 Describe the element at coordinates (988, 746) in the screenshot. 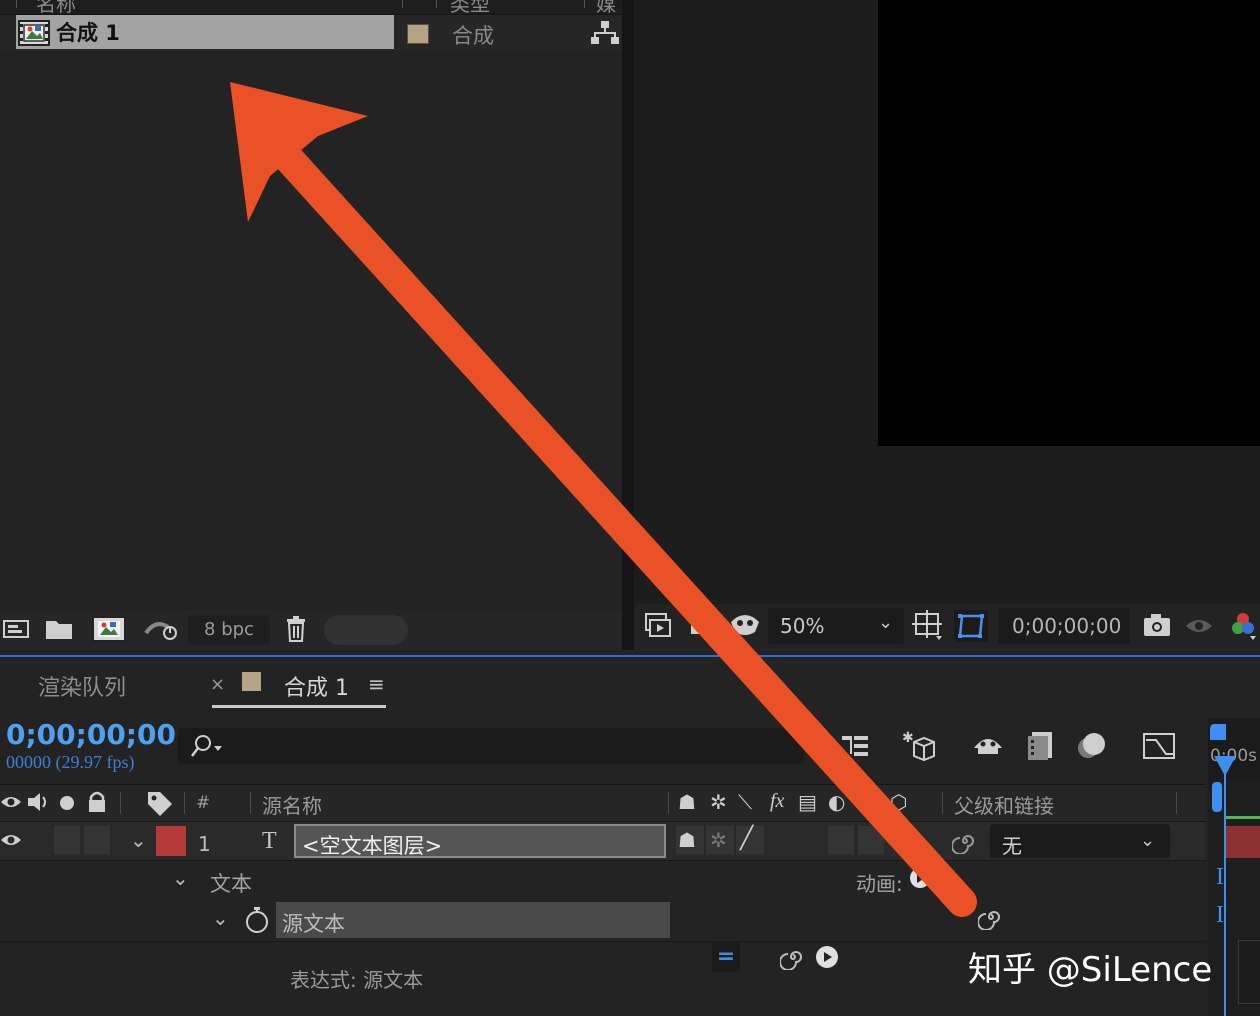

I see `shy-layers-icon` at that location.